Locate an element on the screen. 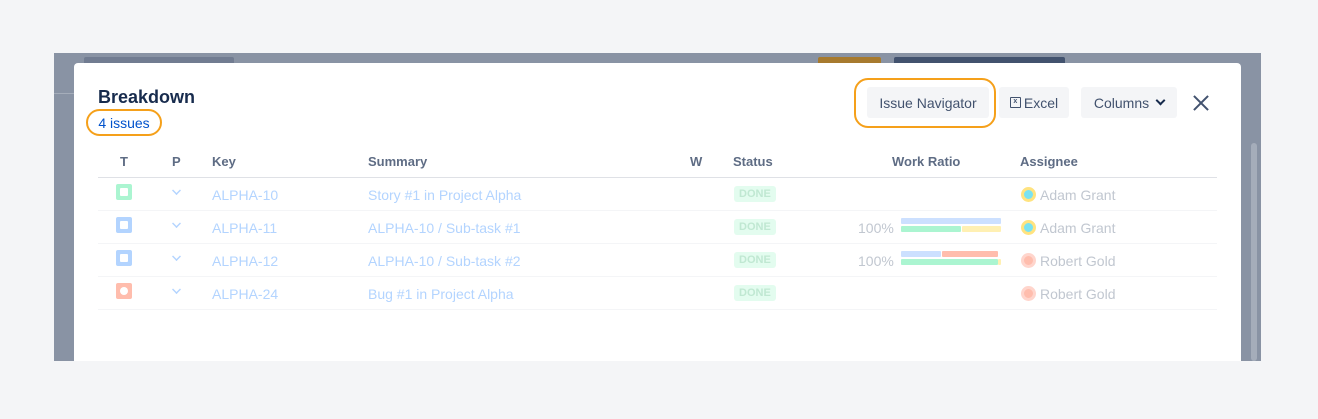 The image size is (1318, 419). issue-key-link: ALPHA-12 is located at coordinates (245, 261).